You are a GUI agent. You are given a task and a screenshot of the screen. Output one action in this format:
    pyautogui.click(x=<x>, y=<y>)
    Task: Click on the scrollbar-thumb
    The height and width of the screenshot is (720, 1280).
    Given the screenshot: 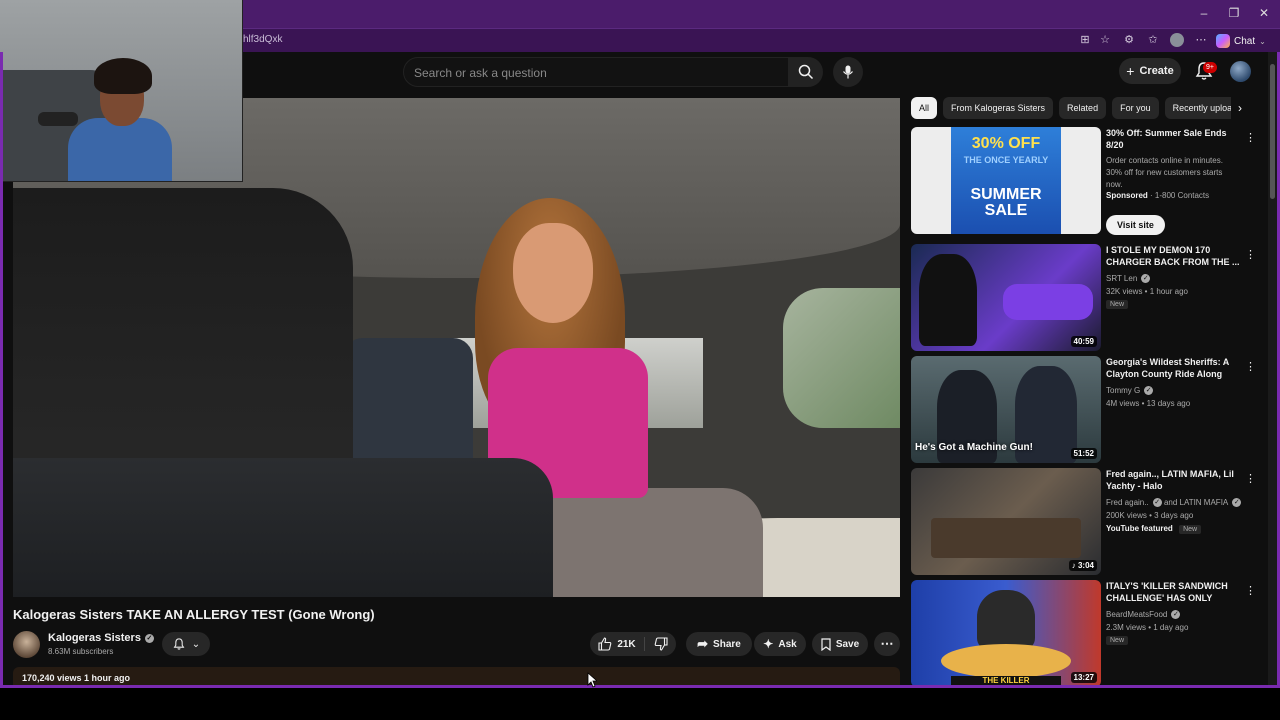 What is the action you would take?
    pyautogui.click(x=1272, y=131)
    